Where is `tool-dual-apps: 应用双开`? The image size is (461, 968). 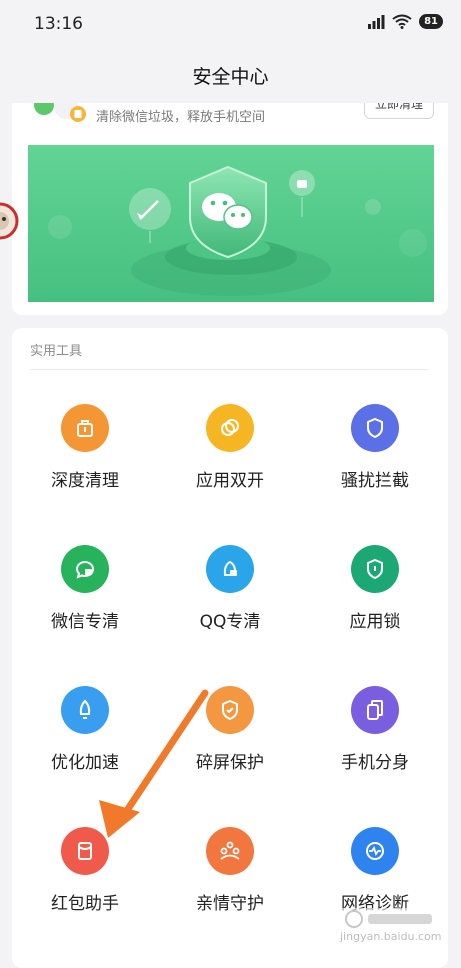
tool-dual-apps: 应用双开 is located at coordinates (230, 464).